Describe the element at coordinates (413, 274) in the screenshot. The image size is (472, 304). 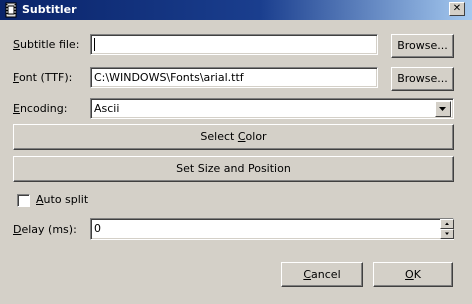
I see `ok-button: OK` at that location.